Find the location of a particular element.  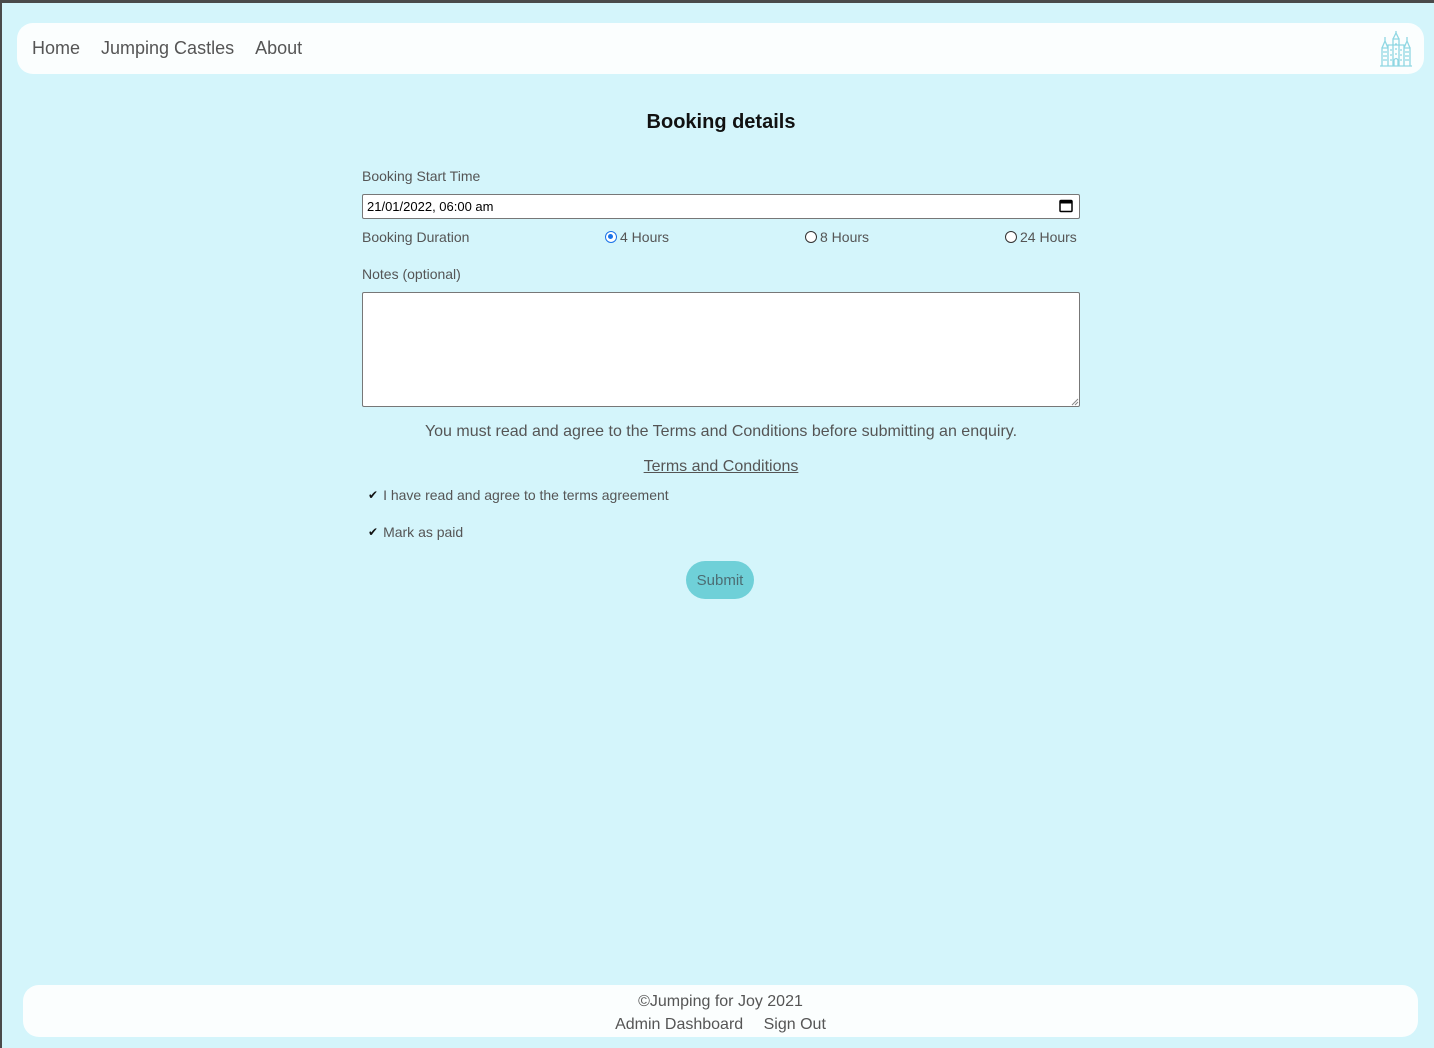

duration-option-8-hours: 8 Hours is located at coordinates (837, 237).